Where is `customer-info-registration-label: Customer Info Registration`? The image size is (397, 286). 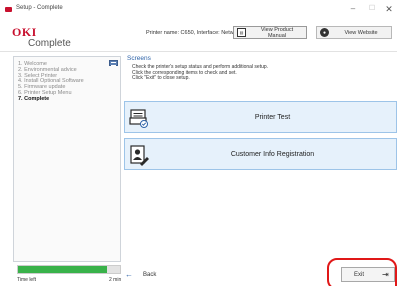
customer-info-registration-label: Customer Info Registration is located at coordinates (272, 154).